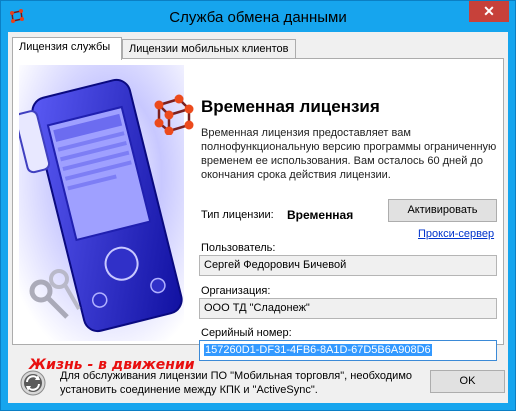 The height and width of the screenshot is (411, 516). Describe the element at coordinates (237, 215) in the screenshot. I see `license-type-label: Тип лицензии:` at that location.